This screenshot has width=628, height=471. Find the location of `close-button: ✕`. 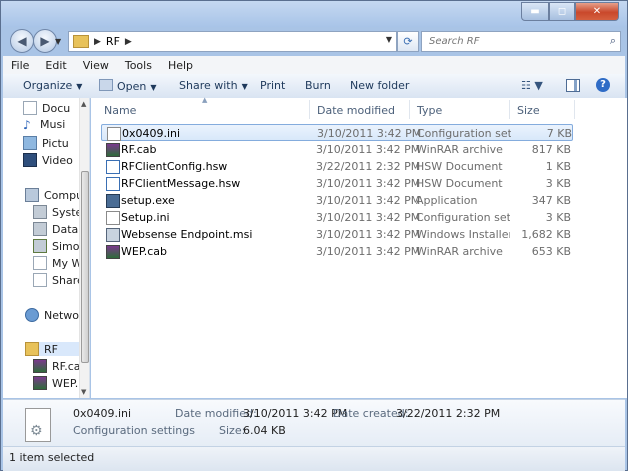

close-button: ✕ is located at coordinates (597, 11).